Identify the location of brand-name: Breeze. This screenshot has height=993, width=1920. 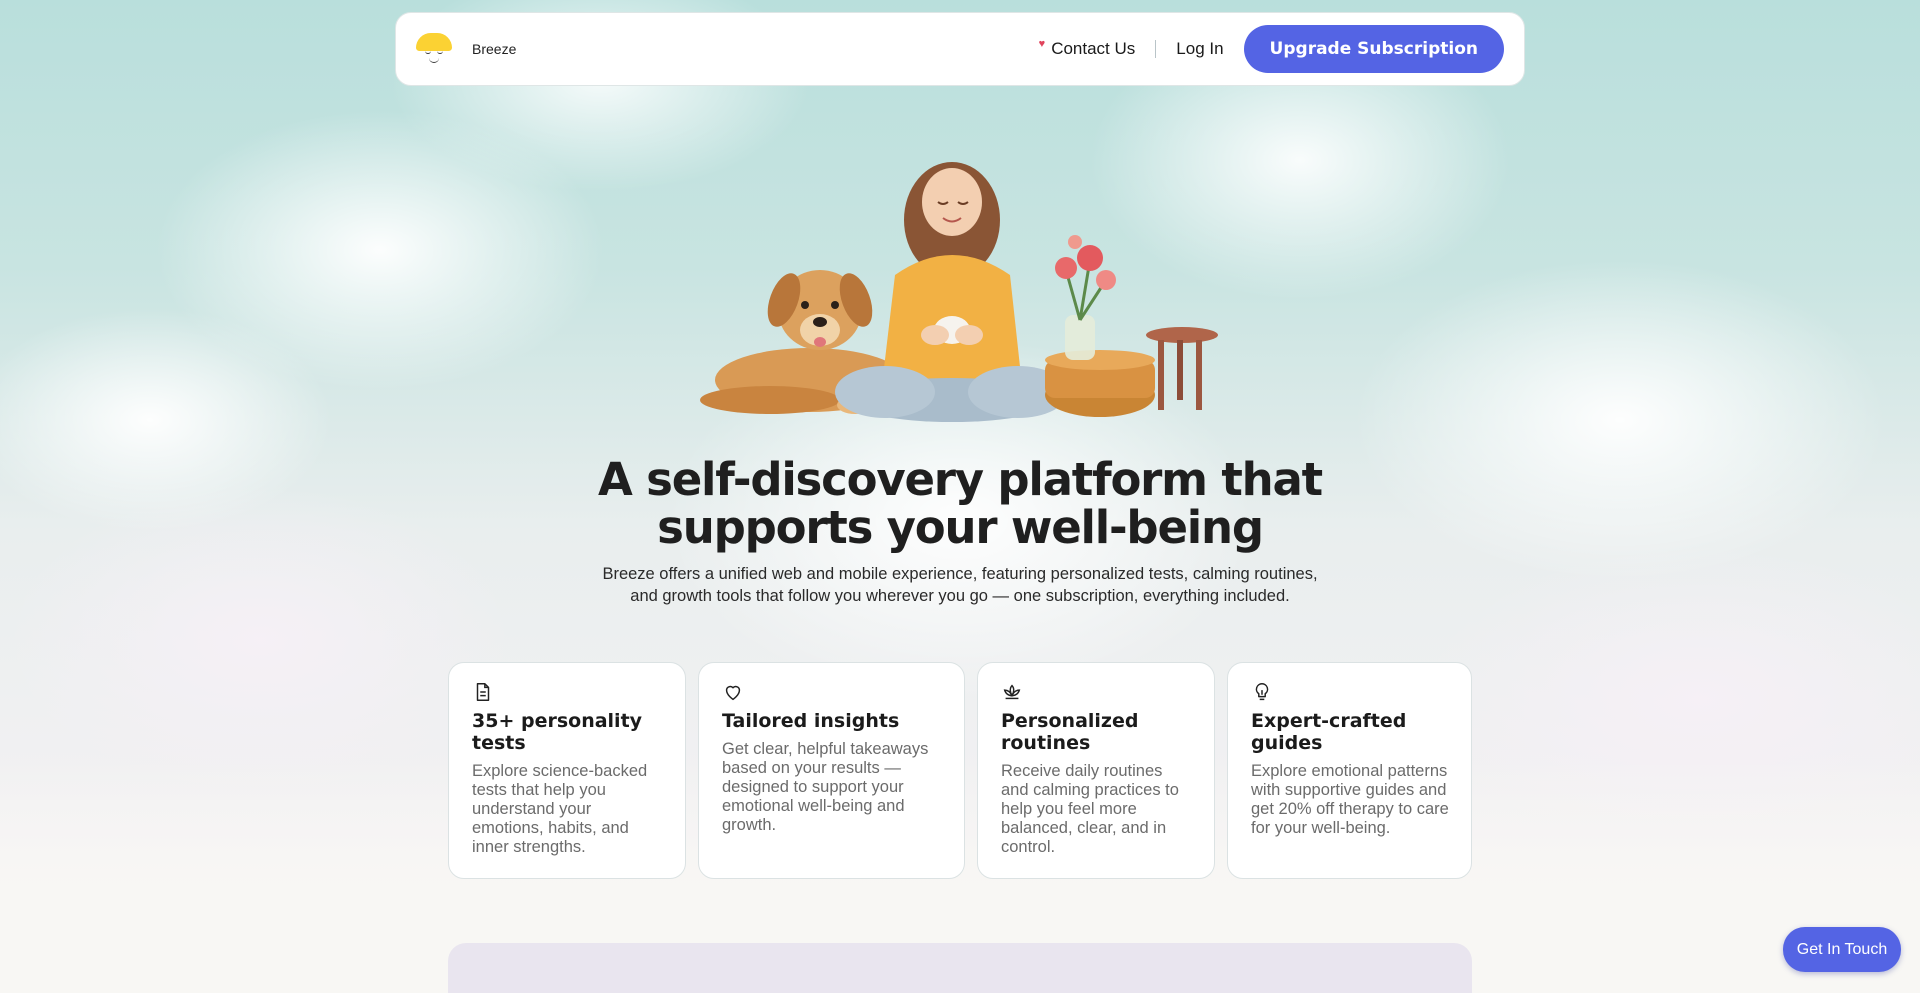
(494, 49).